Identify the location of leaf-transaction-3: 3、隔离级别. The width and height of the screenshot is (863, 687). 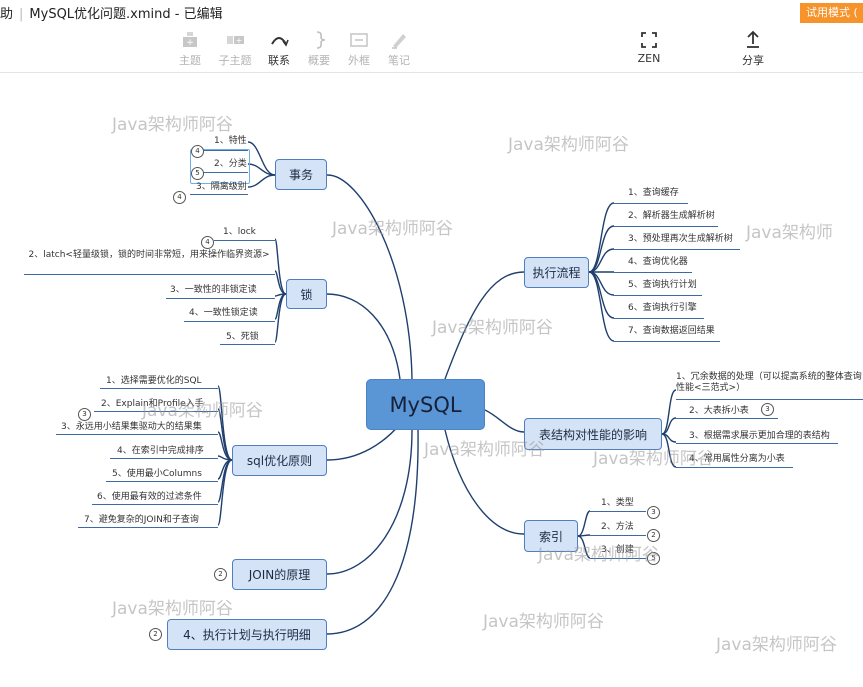
(221, 187).